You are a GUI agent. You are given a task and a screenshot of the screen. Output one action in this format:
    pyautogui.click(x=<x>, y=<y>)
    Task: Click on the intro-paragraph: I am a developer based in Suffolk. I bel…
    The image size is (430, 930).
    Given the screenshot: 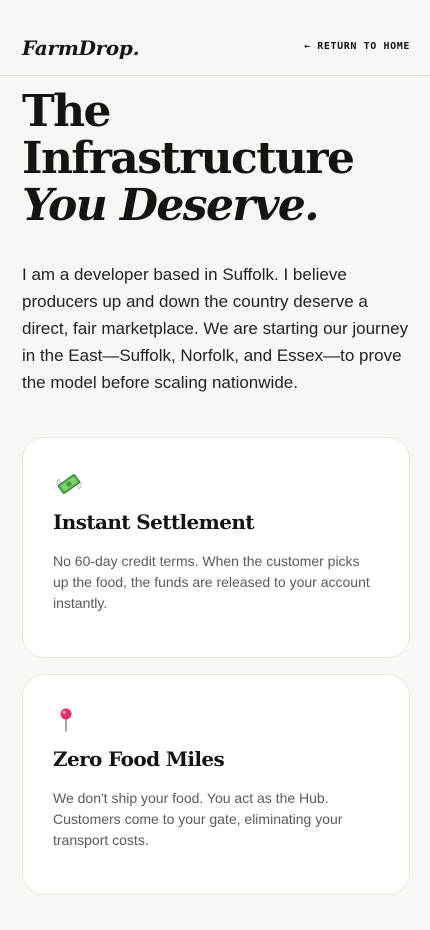 What is the action you would take?
    pyautogui.click(x=215, y=328)
    